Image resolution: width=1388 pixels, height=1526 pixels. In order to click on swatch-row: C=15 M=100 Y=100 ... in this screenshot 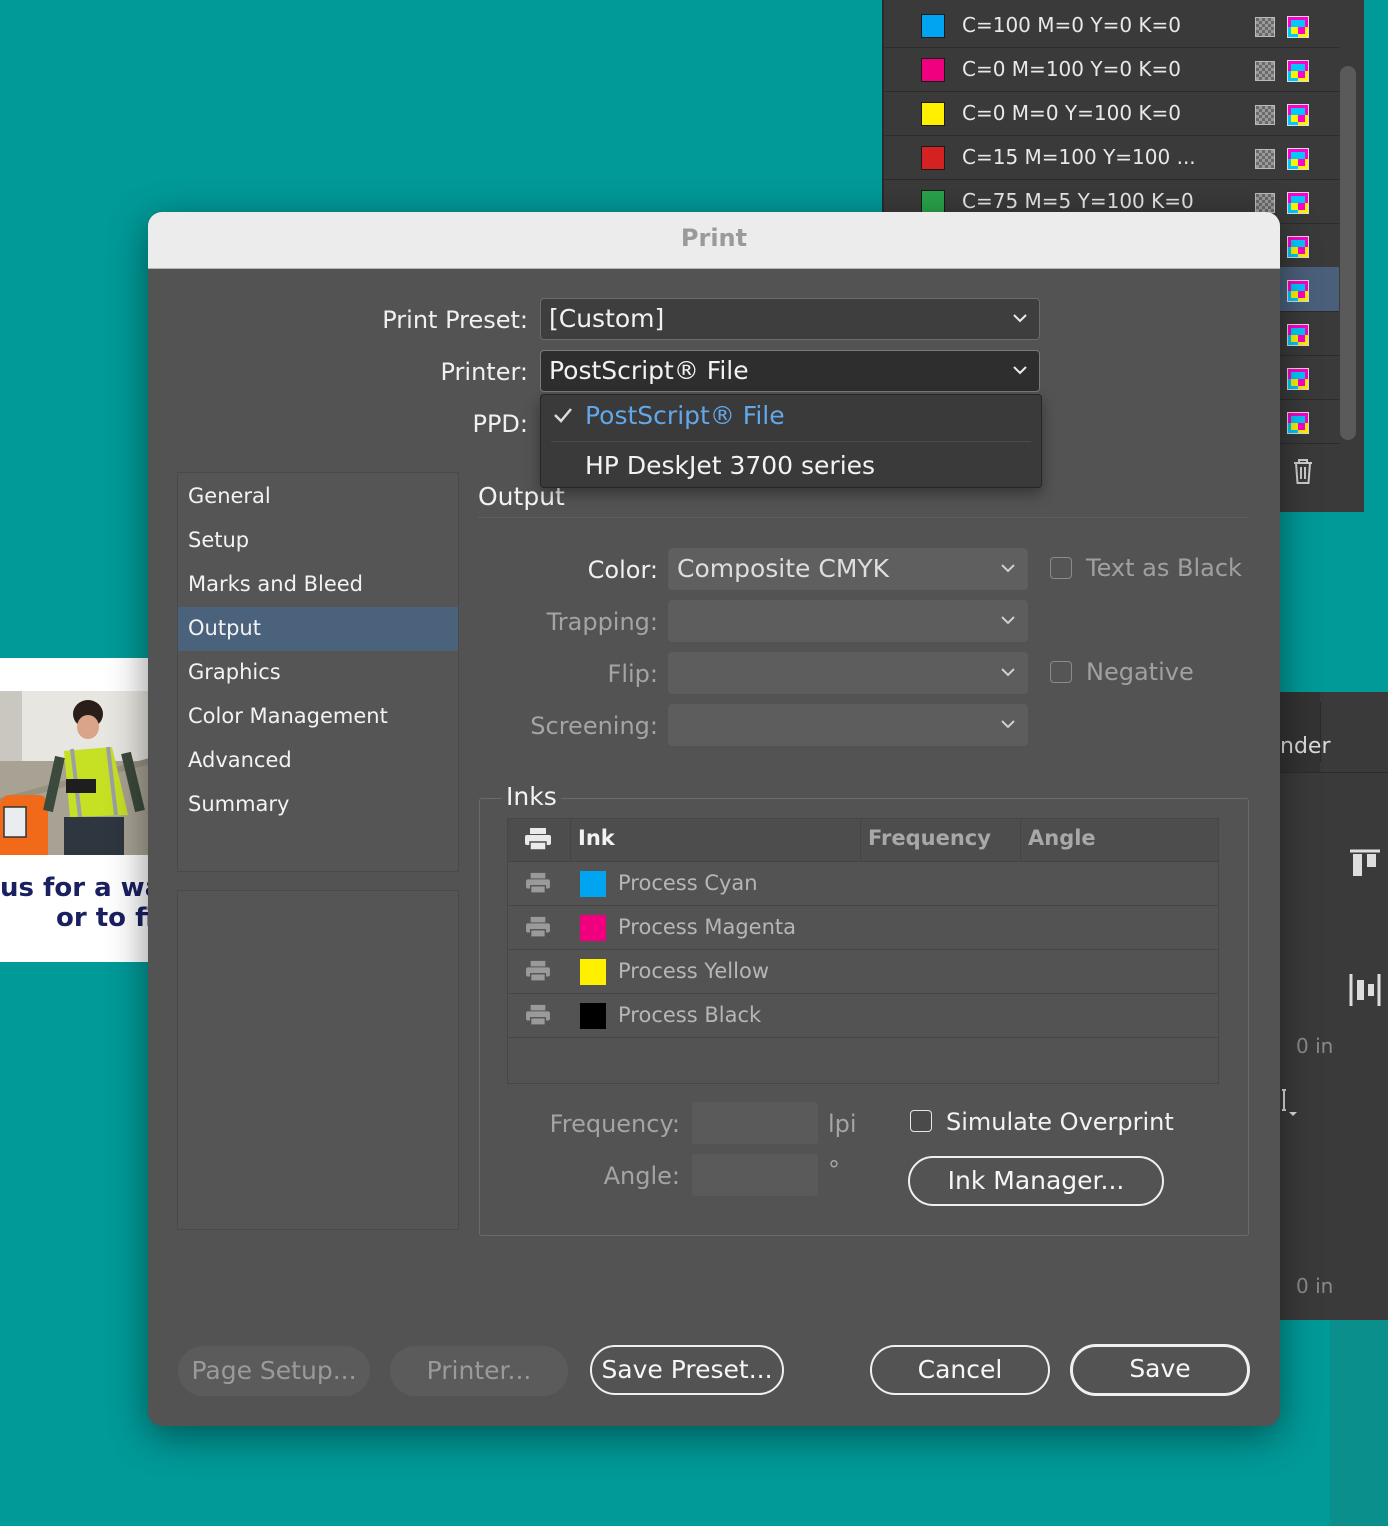, I will do `click(1111, 157)`.